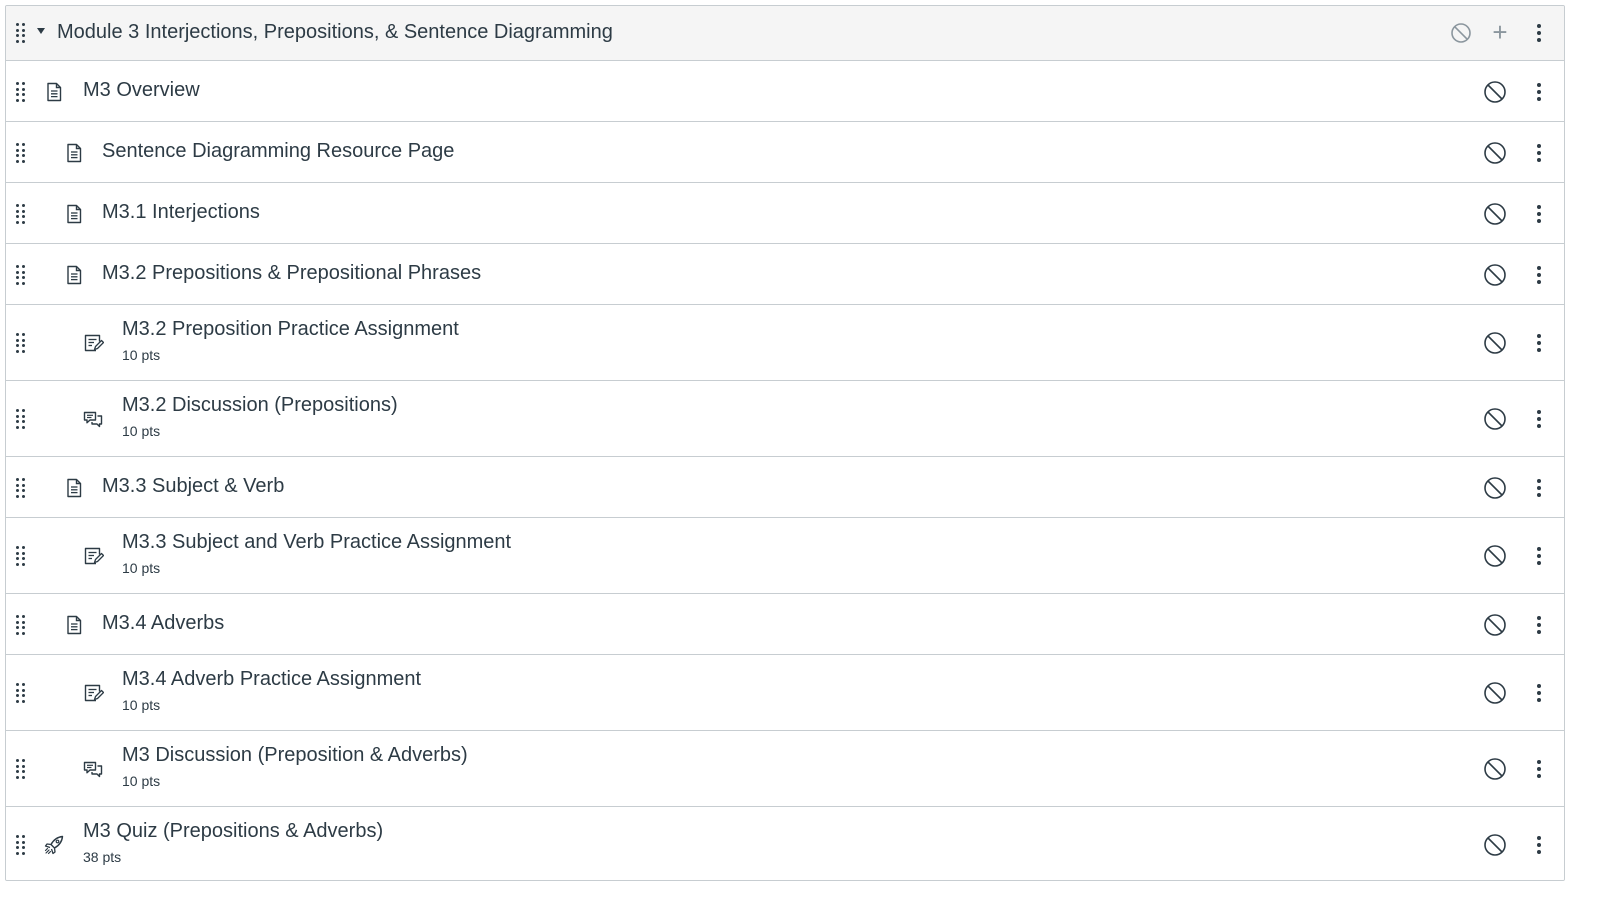  What do you see at coordinates (102, 857) in the screenshot?
I see `item-points: 38 pts` at bounding box center [102, 857].